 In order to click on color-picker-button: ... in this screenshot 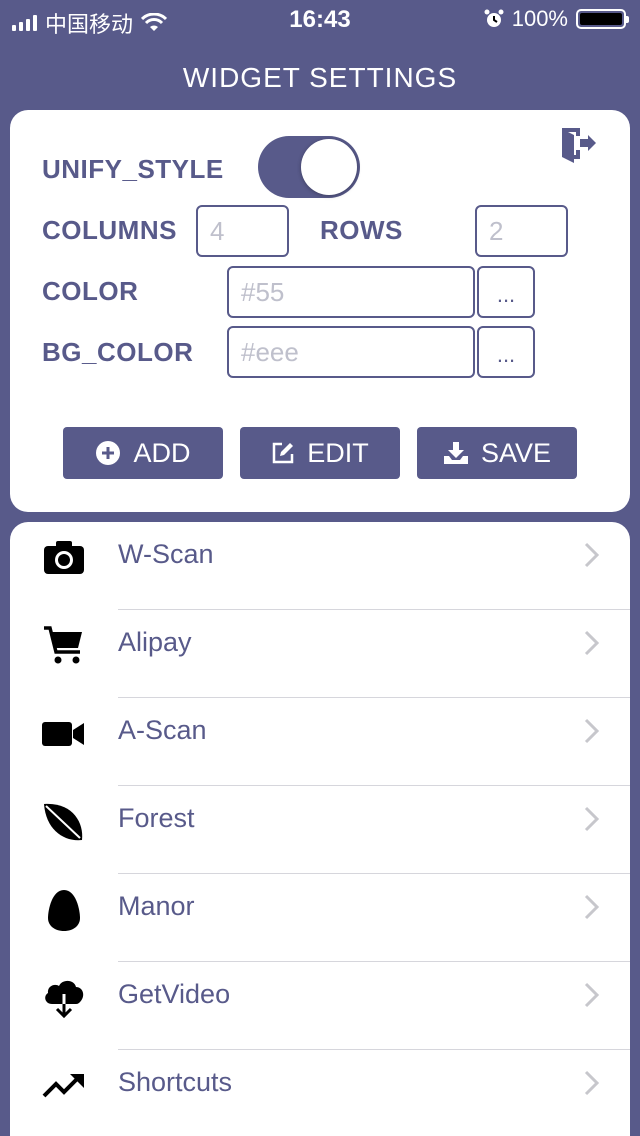, I will do `click(506, 292)`.